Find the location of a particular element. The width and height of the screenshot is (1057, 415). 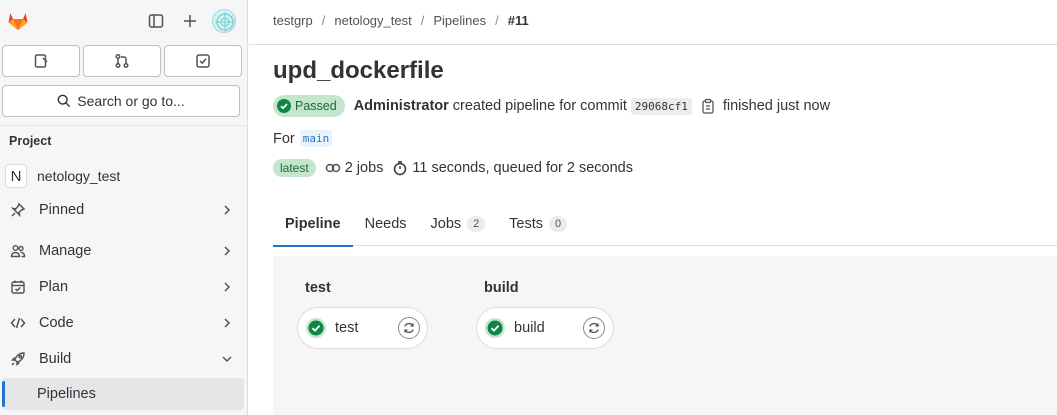

tab-count-badge: 2 is located at coordinates (476, 224).